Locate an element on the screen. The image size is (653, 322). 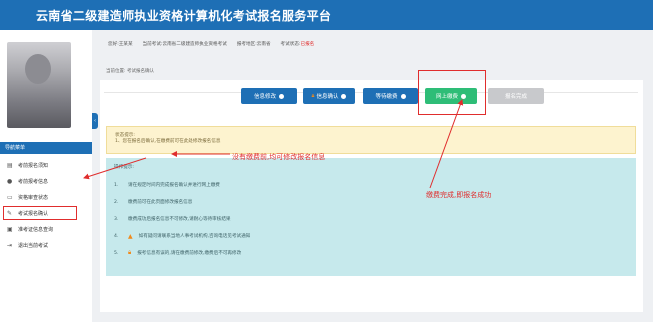
top-header: 云南省二级建造师执业资格计算机化考试报名服务平台 is located at coordinates (326, 15).